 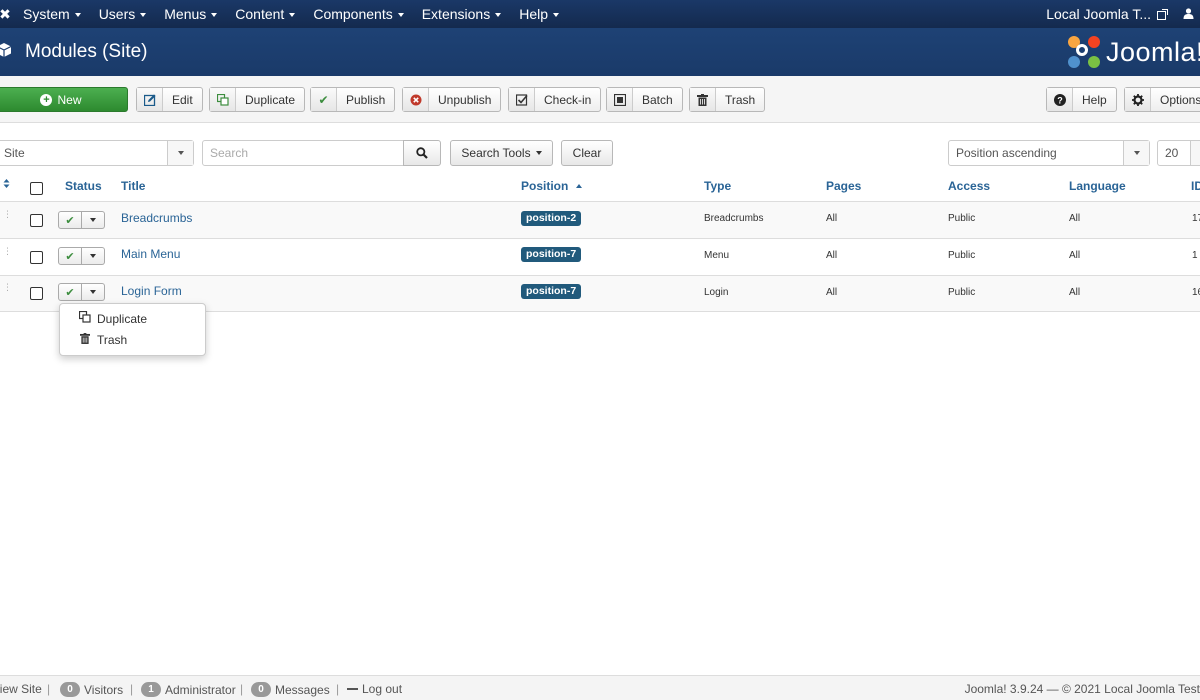 What do you see at coordinates (1162, 99) in the screenshot?
I see `options-button: Options` at bounding box center [1162, 99].